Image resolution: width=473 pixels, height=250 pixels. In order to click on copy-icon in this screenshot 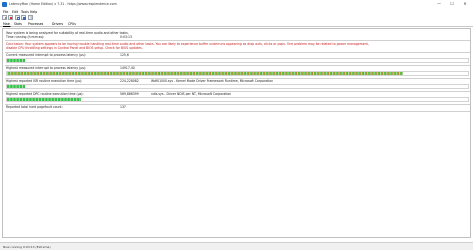, I will do `click(17, 17)`.